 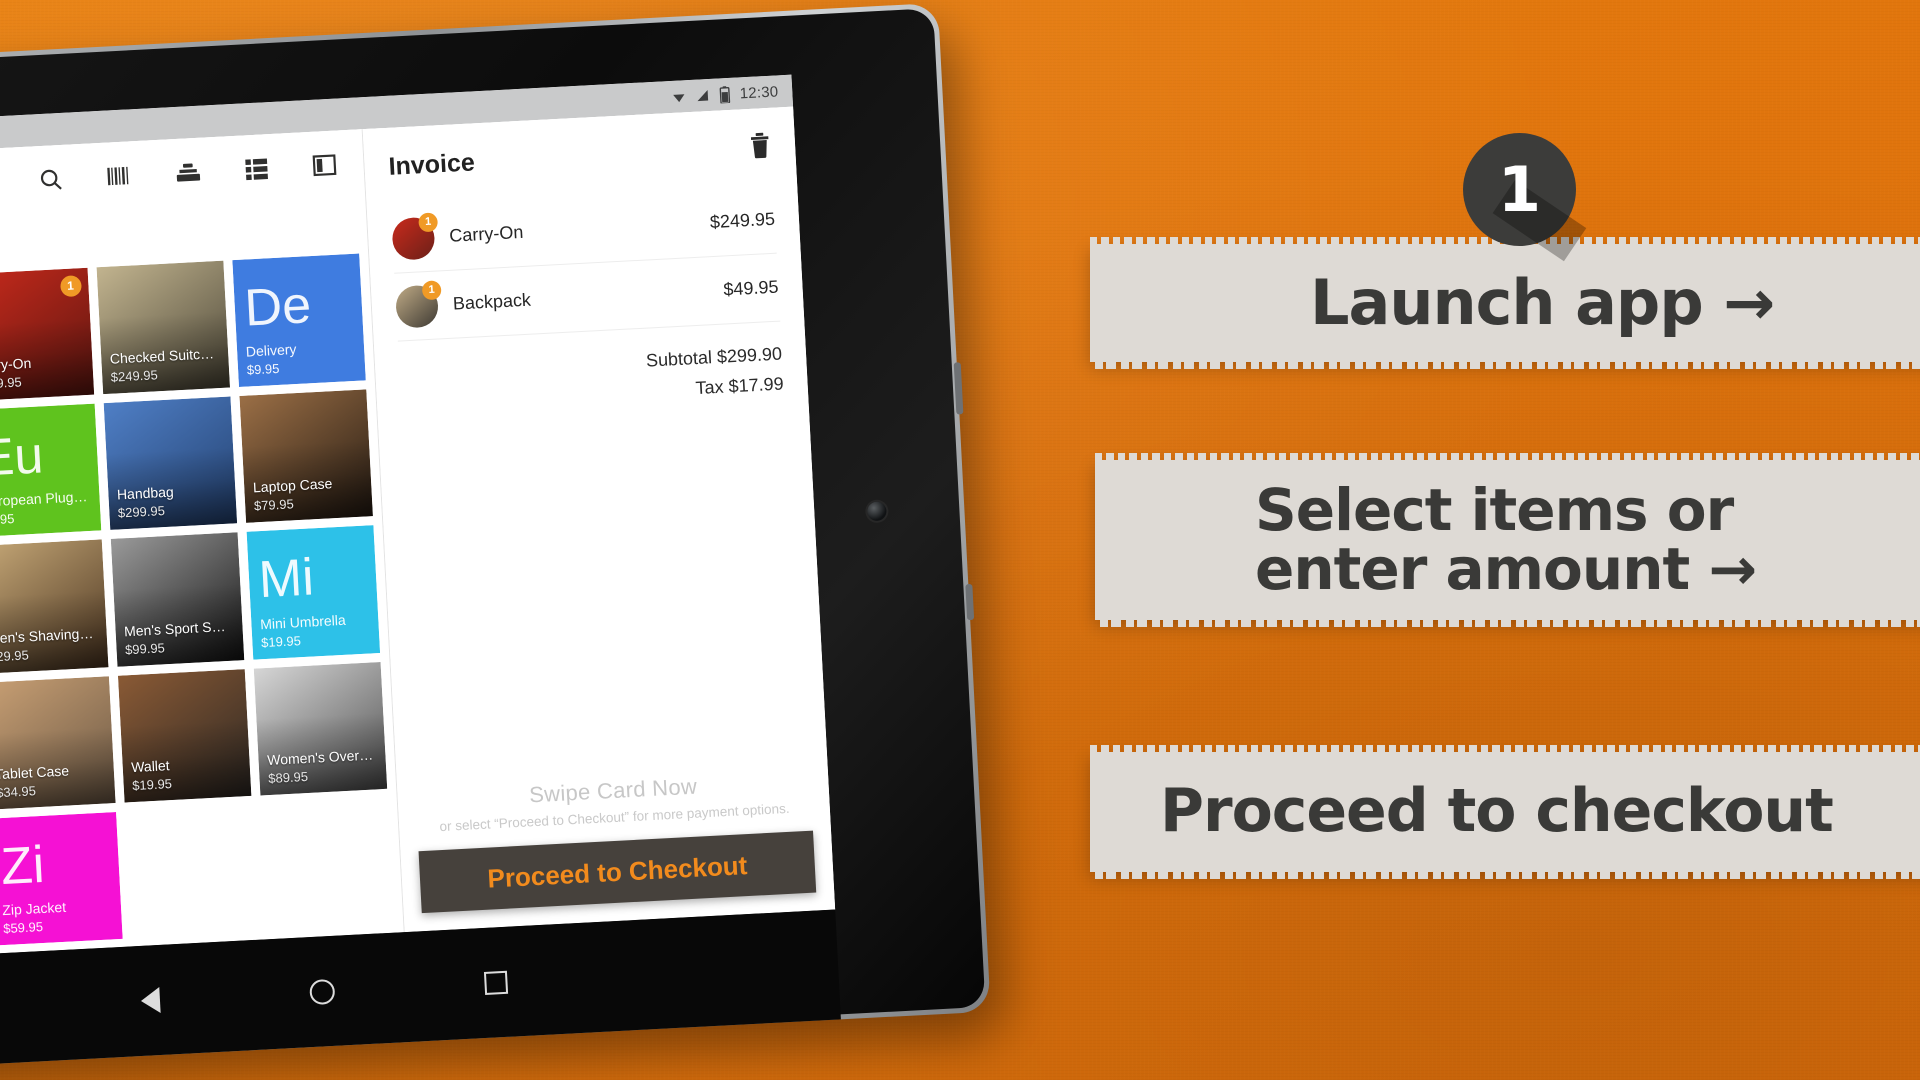 What do you see at coordinates (1497, 811) in the screenshot?
I see `instruction-text-3: Proceed to checkout` at bounding box center [1497, 811].